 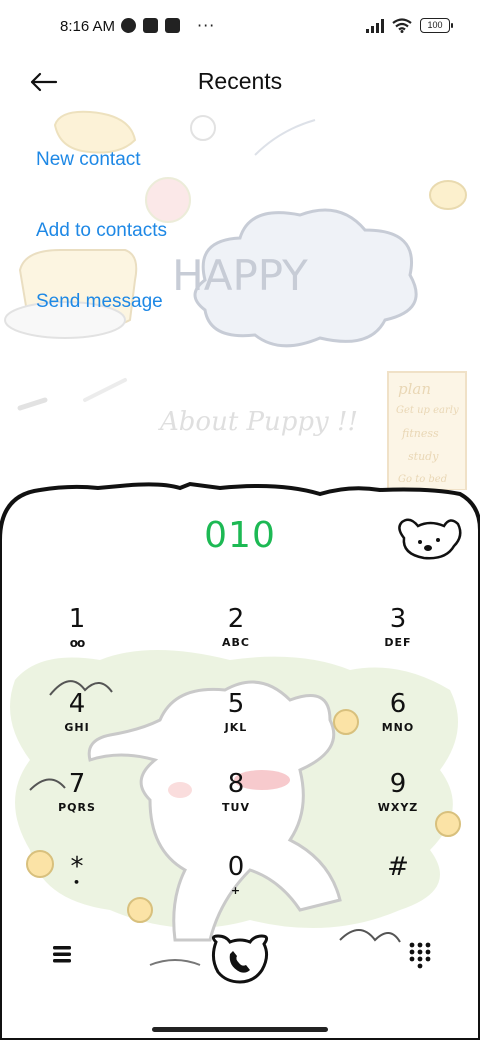 I want to click on plan-item-1: Get up early, so click(x=427, y=410).